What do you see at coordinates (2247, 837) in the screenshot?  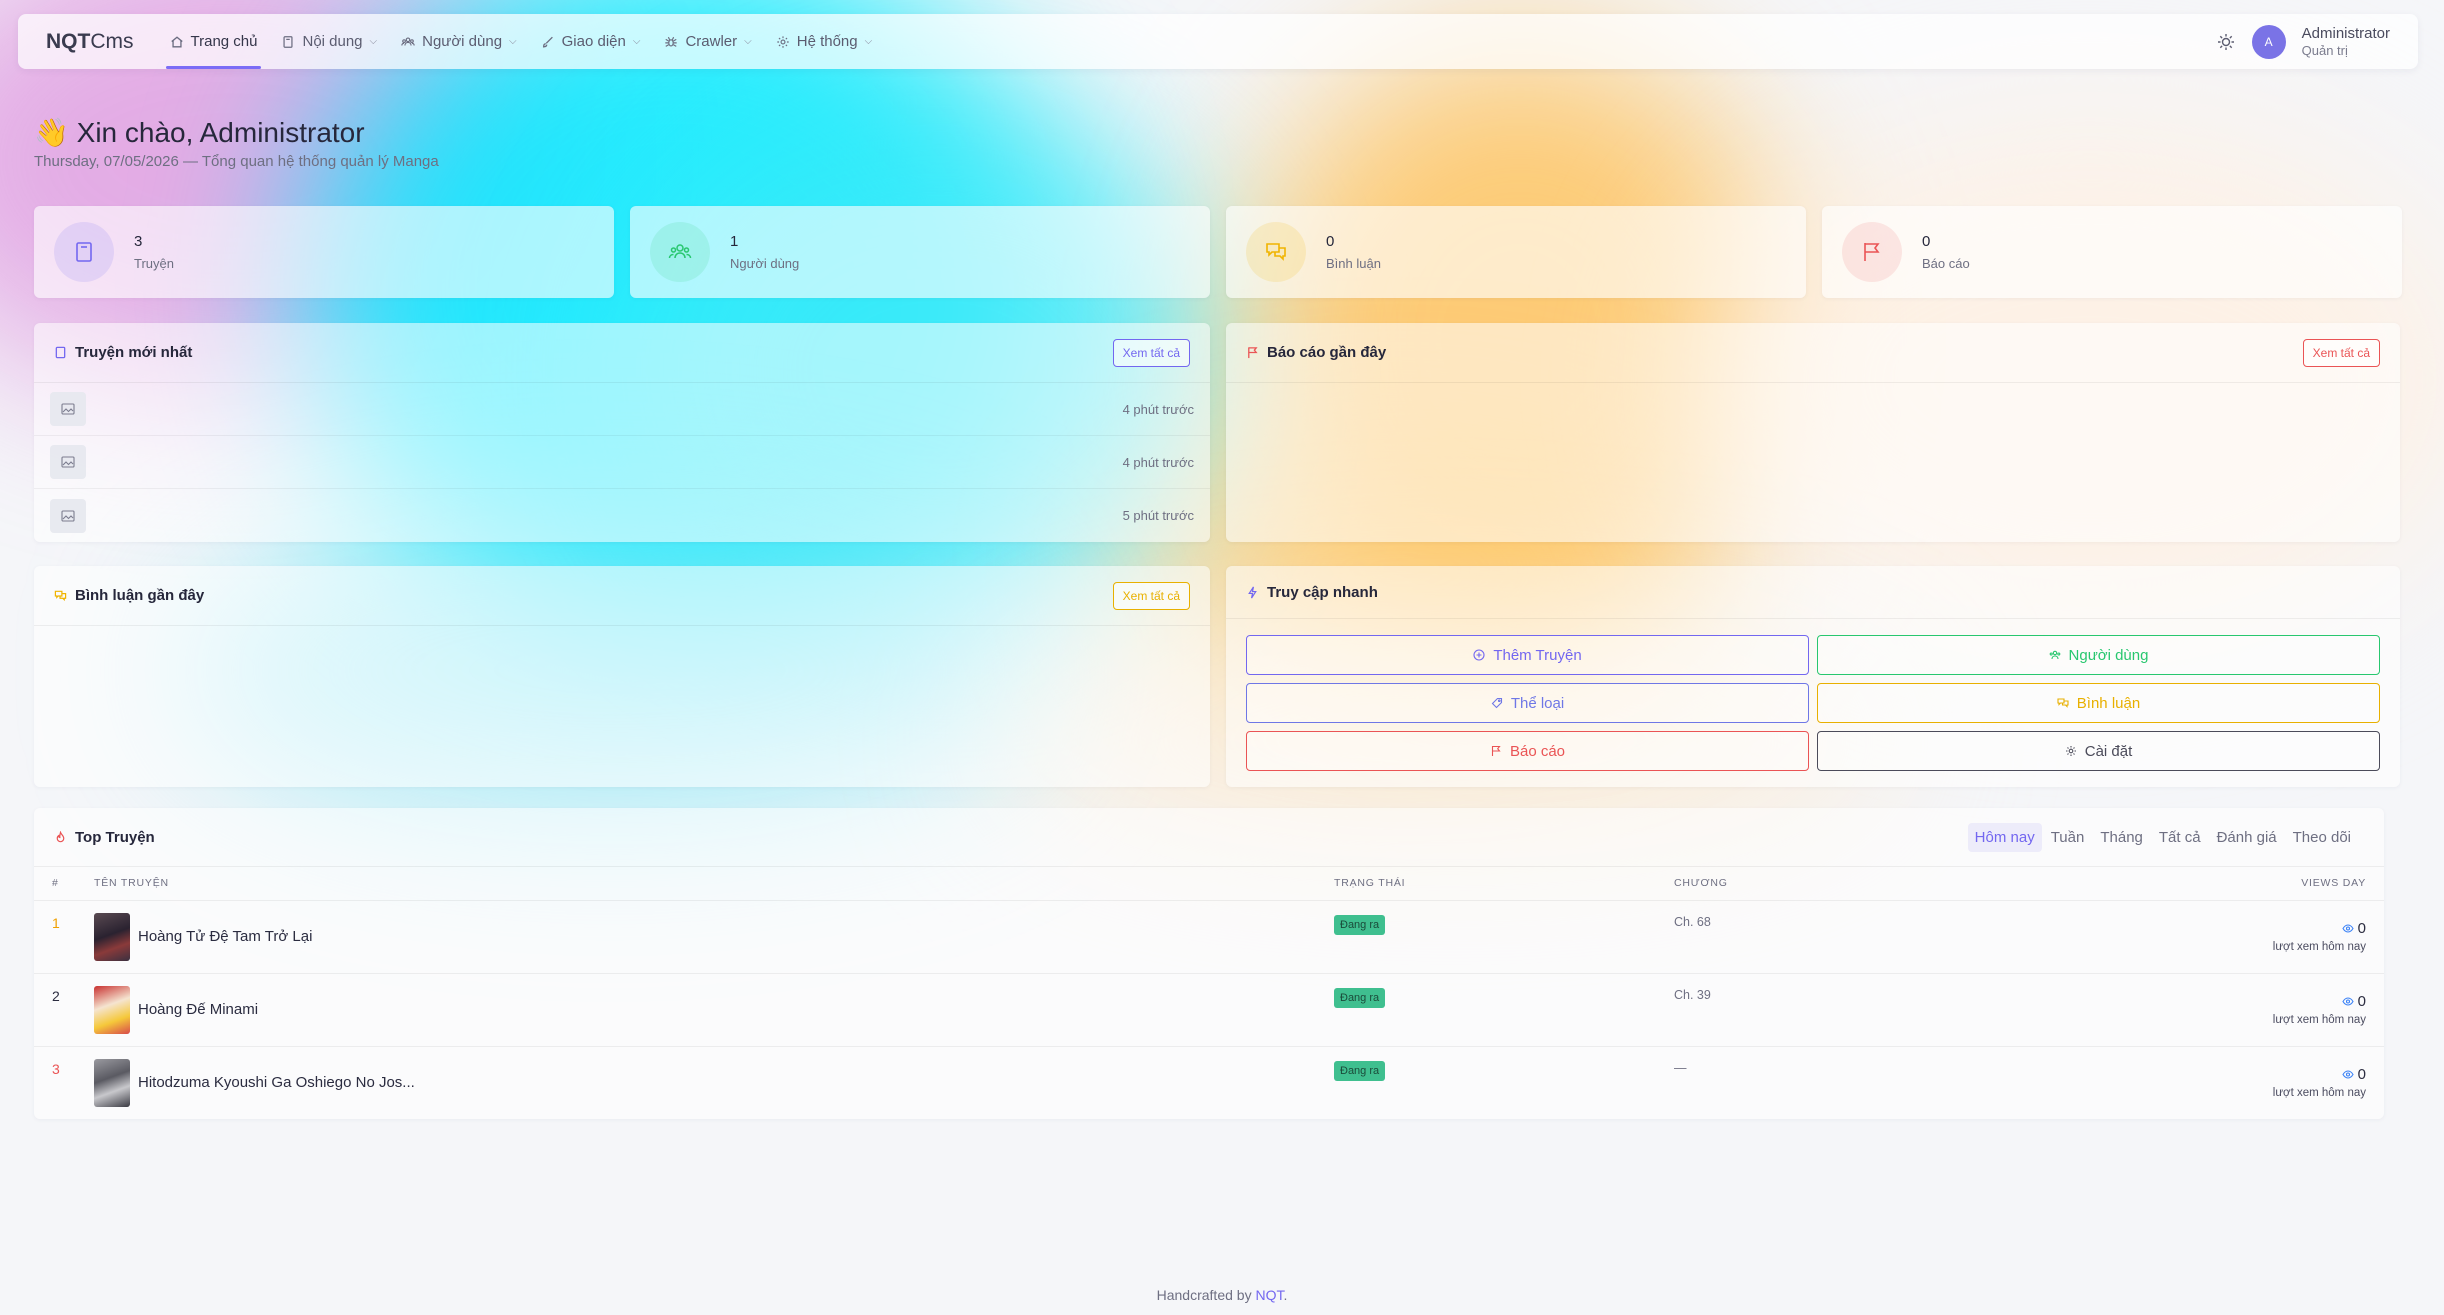 I see `tab-rating: Đánh giá` at bounding box center [2247, 837].